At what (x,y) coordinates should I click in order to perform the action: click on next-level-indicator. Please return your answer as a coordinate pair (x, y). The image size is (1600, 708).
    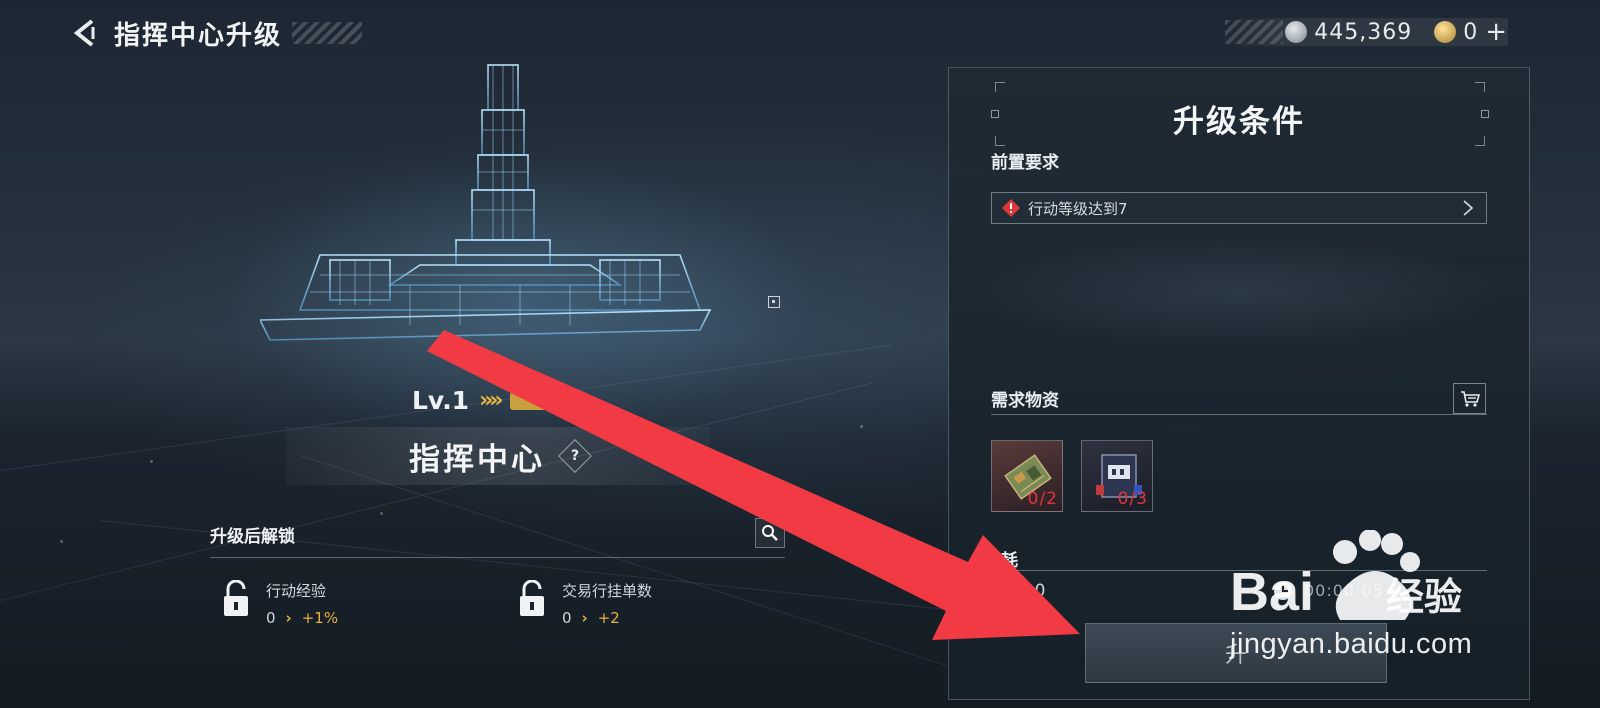
    Looking at the image, I should click on (539, 400).